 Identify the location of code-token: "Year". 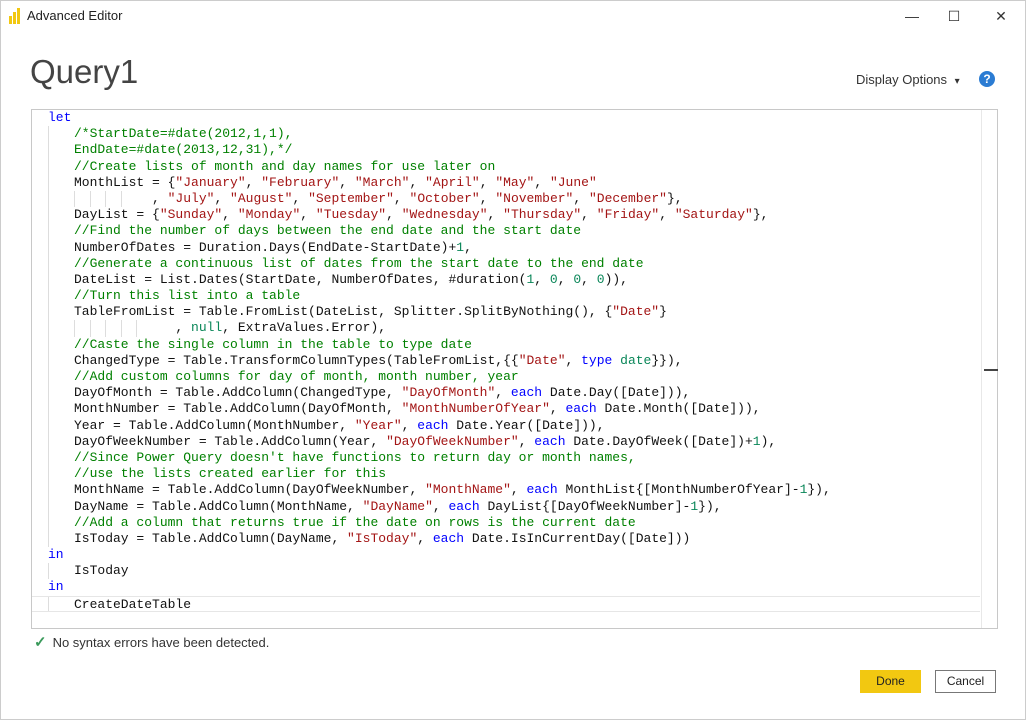
(378, 425).